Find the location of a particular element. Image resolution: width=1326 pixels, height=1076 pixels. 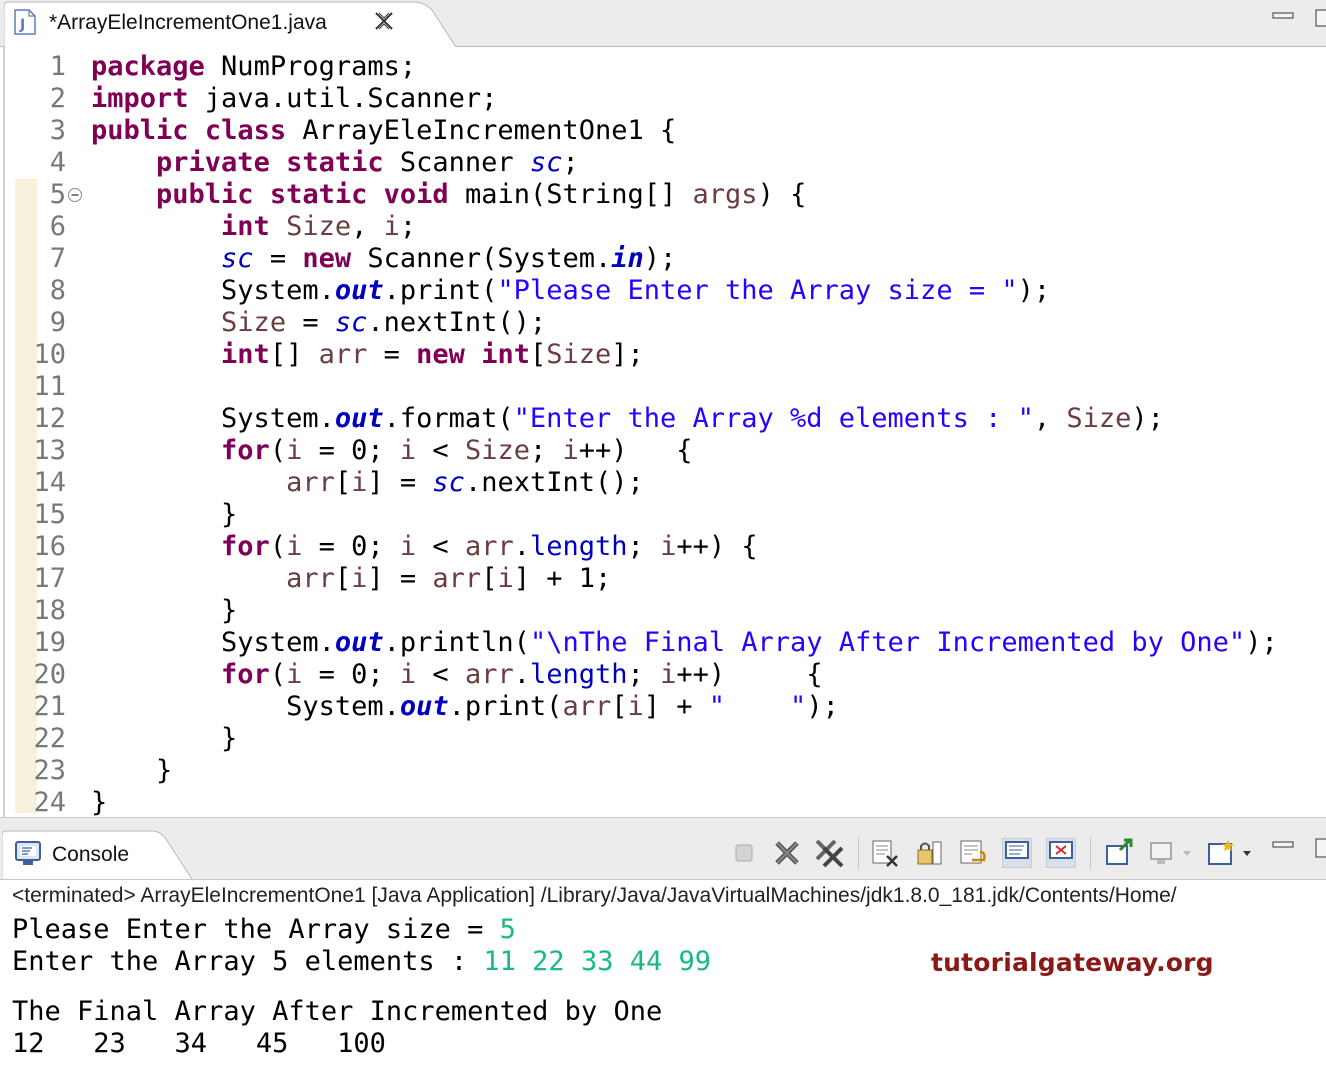

code-text: Size = sc.nextInt(); is located at coordinates (318, 323).